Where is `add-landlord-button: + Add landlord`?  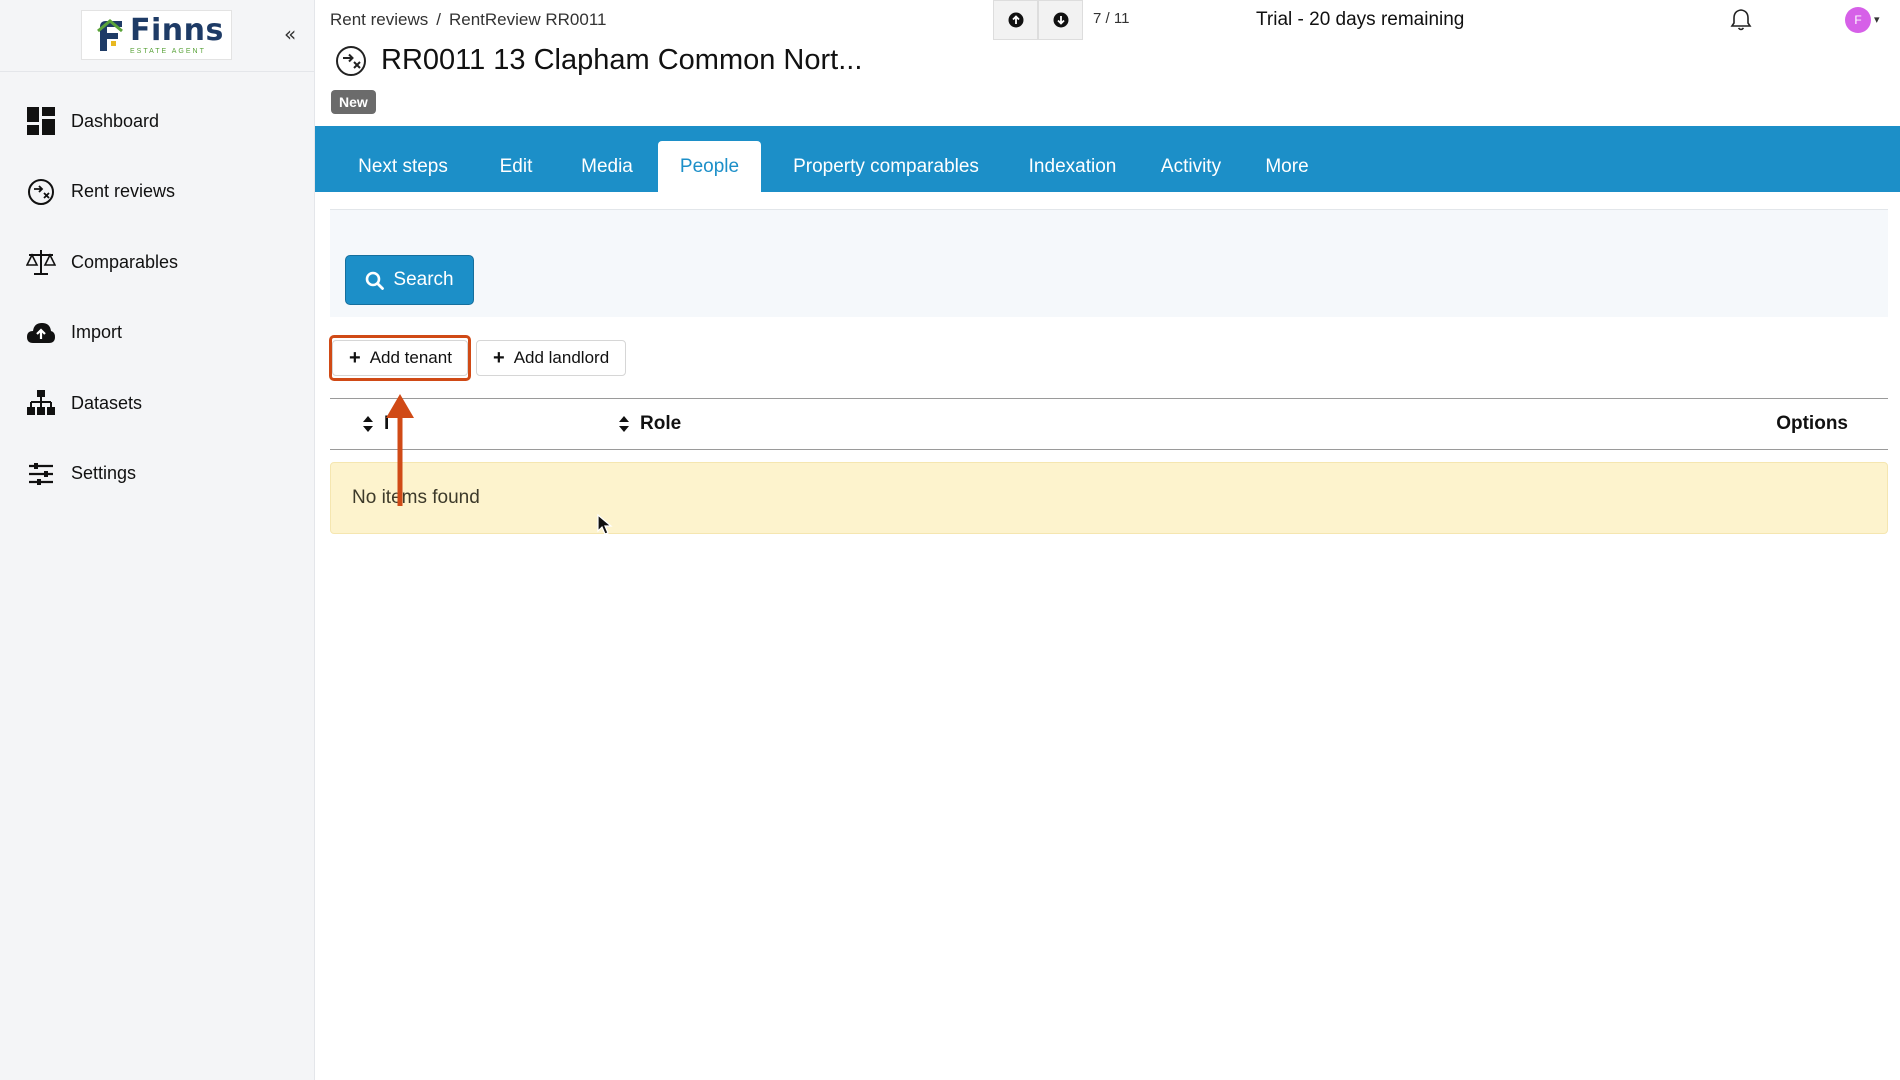 add-landlord-button: + Add landlord is located at coordinates (551, 358).